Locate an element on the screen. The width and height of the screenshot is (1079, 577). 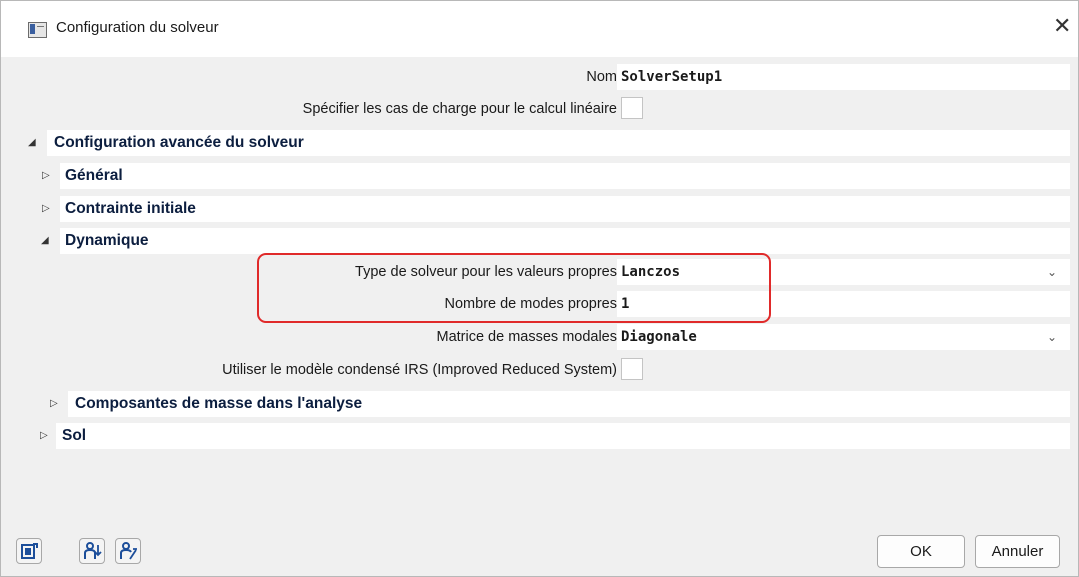
user-download-icon is located at coordinates (93, 550).